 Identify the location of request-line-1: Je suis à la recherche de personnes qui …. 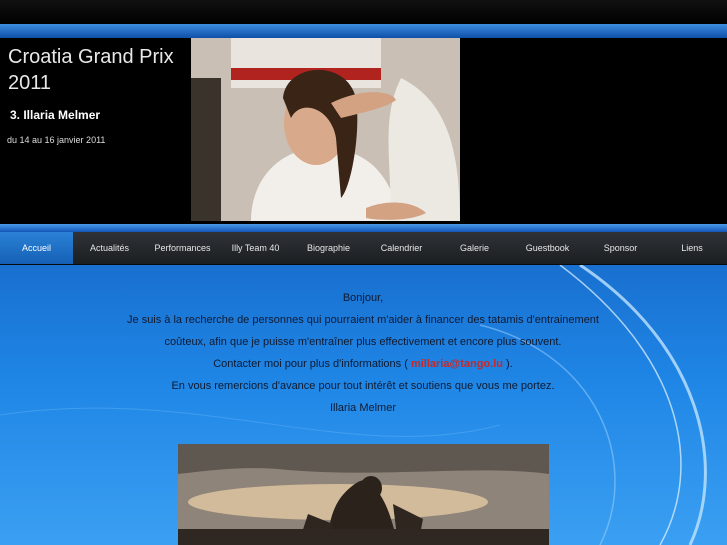
(363, 320).